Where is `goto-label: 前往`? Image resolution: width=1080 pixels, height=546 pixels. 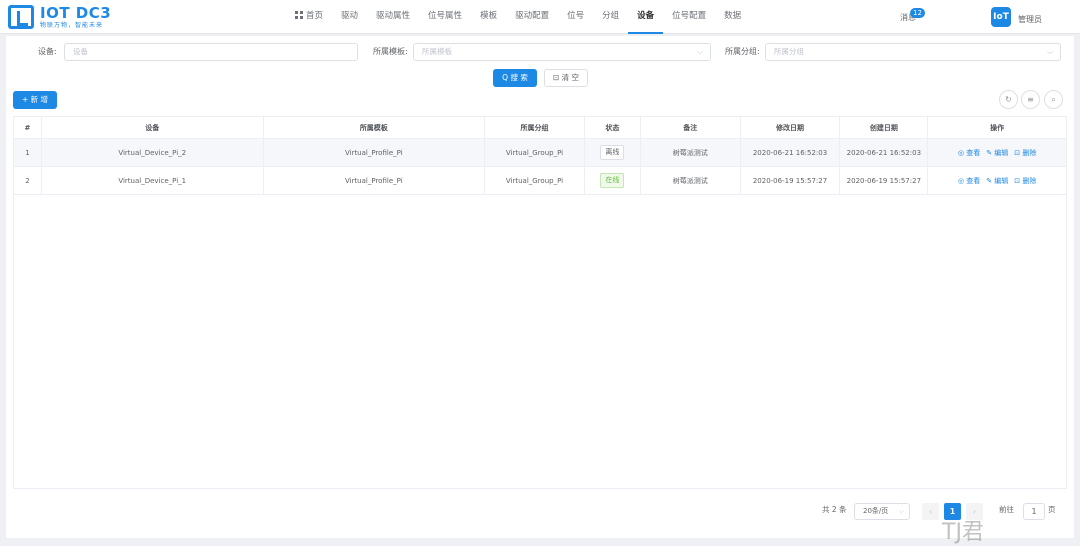
goto-label: 前往 is located at coordinates (1006, 509).